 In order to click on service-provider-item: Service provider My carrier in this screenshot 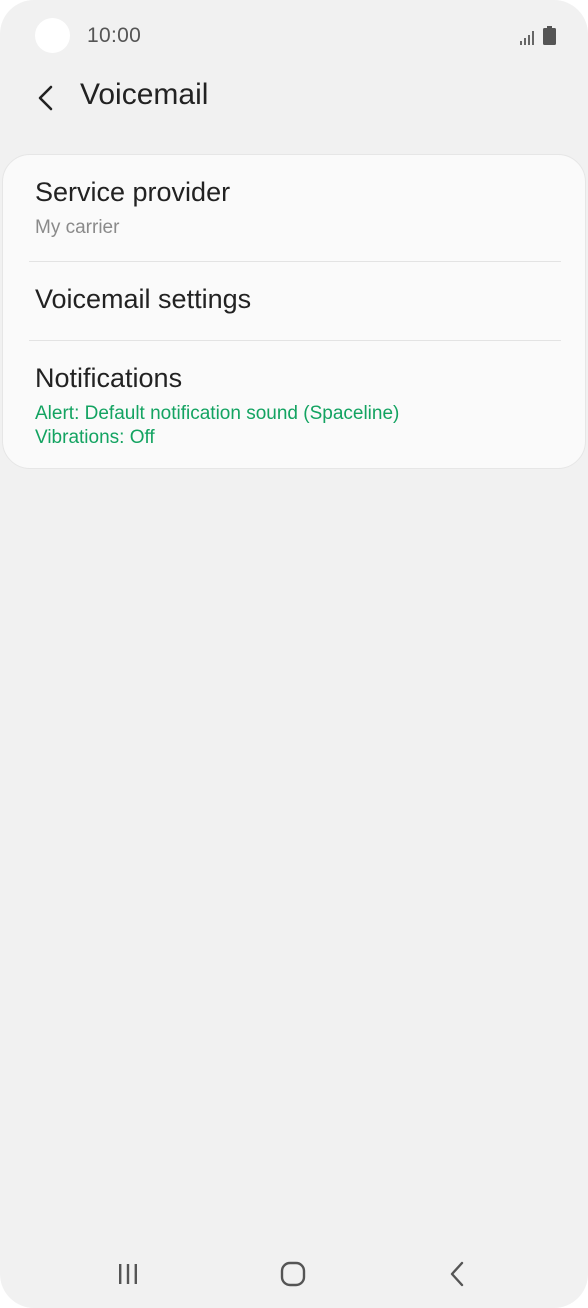, I will do `click(295, 208)`.